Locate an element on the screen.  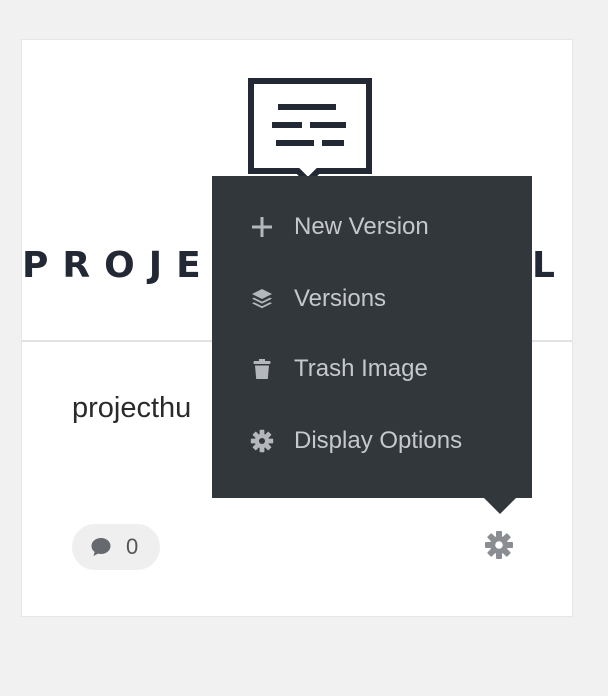
menu-item-label: Versions is located at coordinates (340, 298).